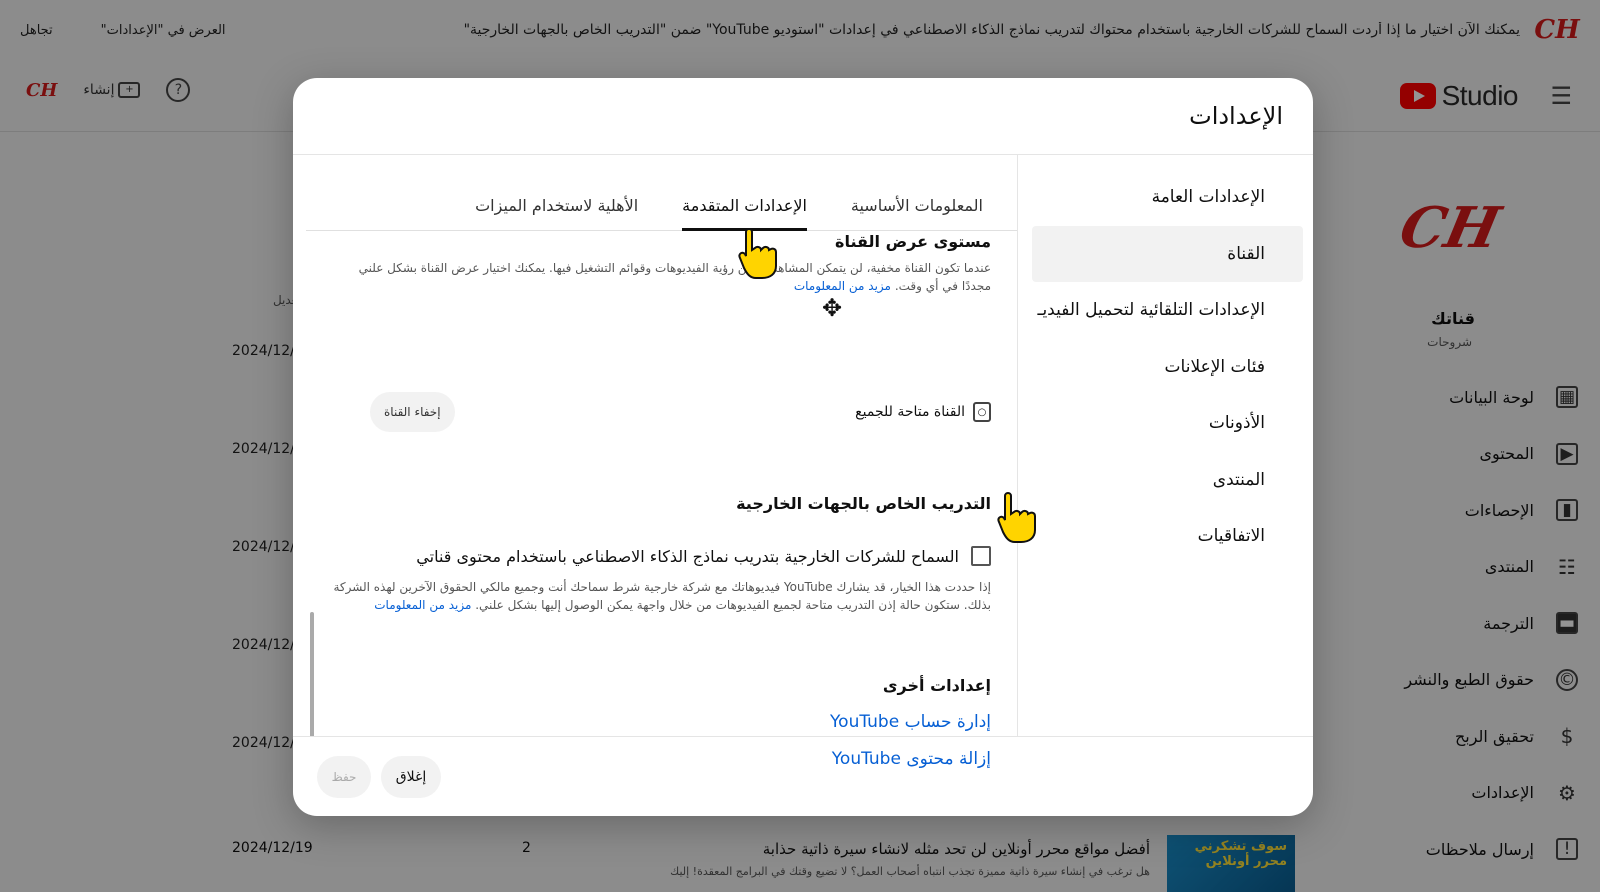  Describe the element at coordinates (803, 116) in the screenshot. I see `dialog-header: الإعدادات` at that location.